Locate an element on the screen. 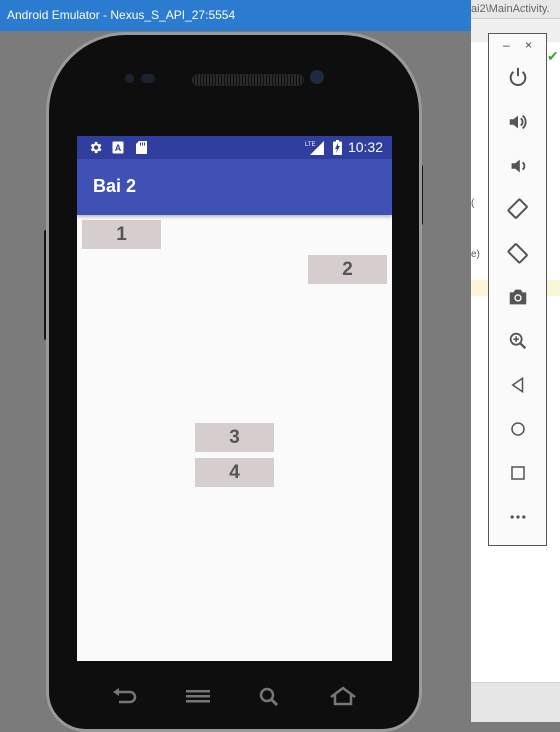 The height and width of the screenshot is (732, 560). ide-tab-label: ai2\MainActivity. is located at coordinates (515, 9).